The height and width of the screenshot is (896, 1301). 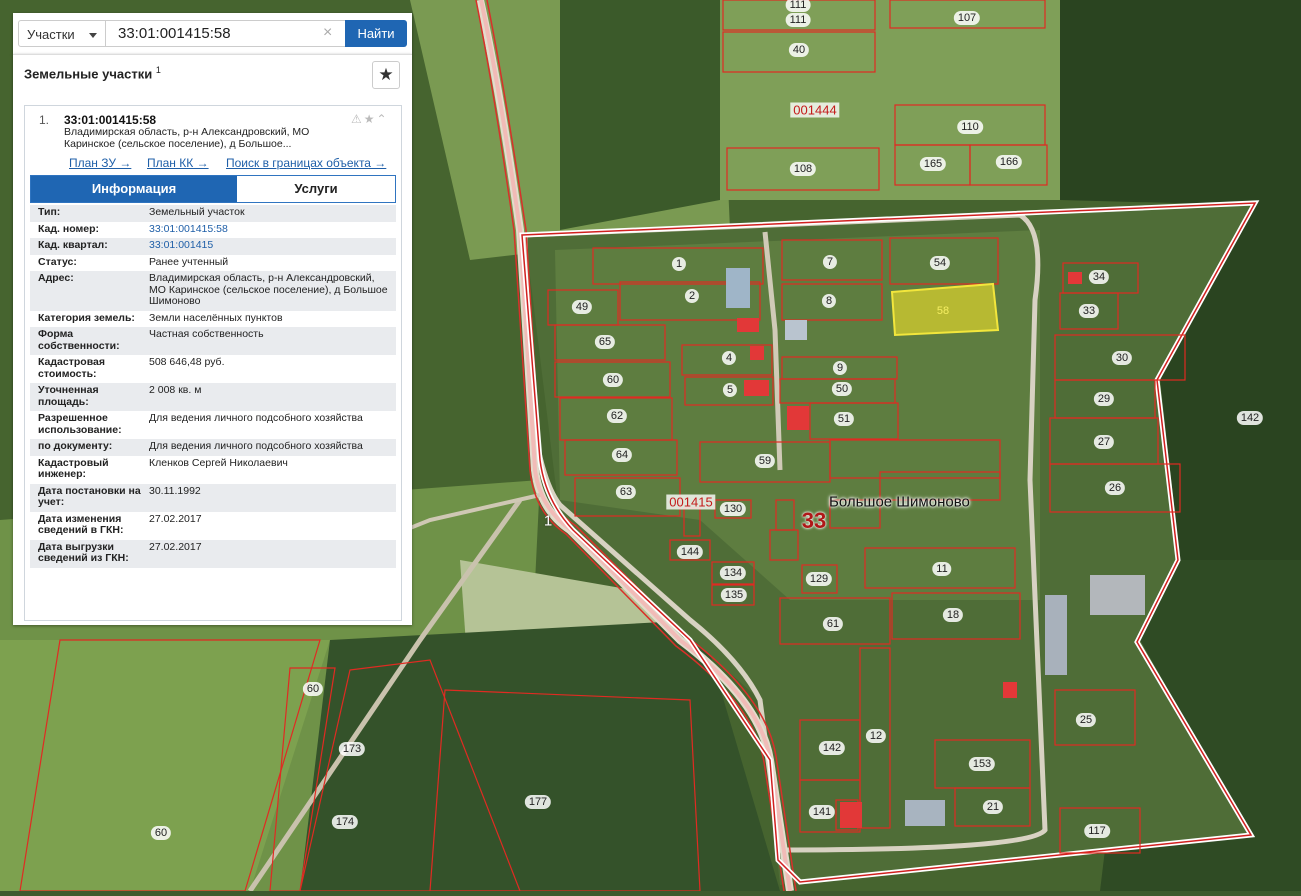 What do you see at coordinates (93, 35) in the screenshot?
I see `chevron-down-icon` at bounding box center [93, 35].